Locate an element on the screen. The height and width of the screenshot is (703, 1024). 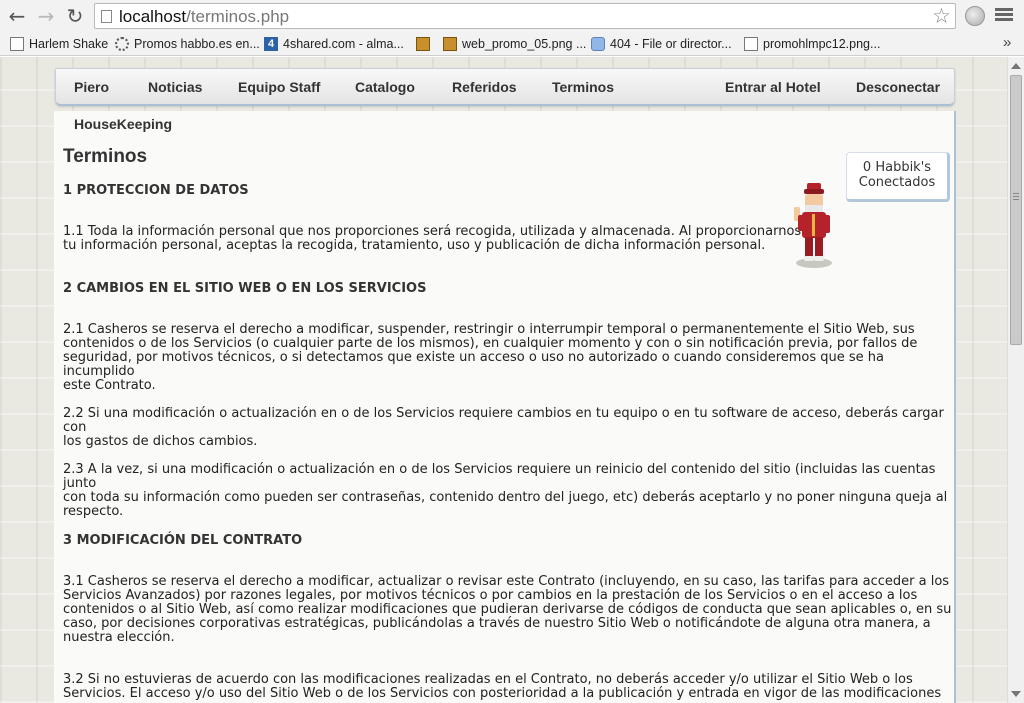
text-line: nuestra elección. is located at coordinates (119, 637).